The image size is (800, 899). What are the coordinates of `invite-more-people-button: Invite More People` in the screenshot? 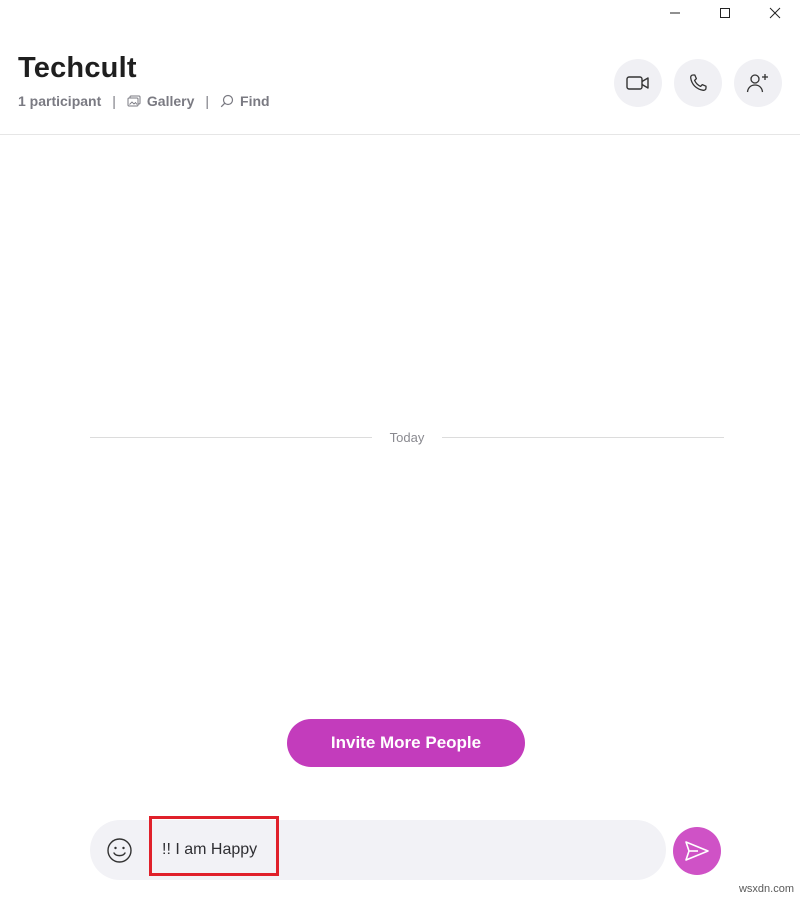 It's located at (406, 743).